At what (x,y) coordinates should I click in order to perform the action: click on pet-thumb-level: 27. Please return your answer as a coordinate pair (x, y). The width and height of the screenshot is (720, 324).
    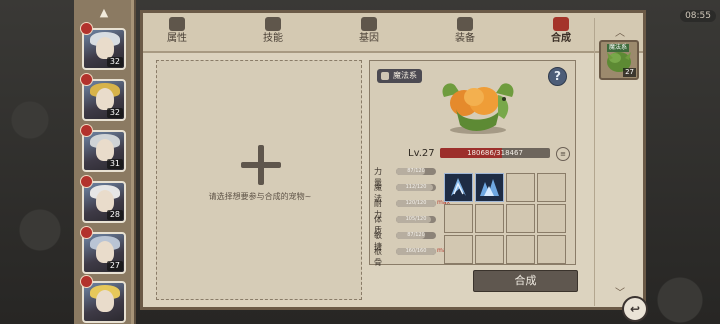
    Looking at the image, I should click on (629, 72).